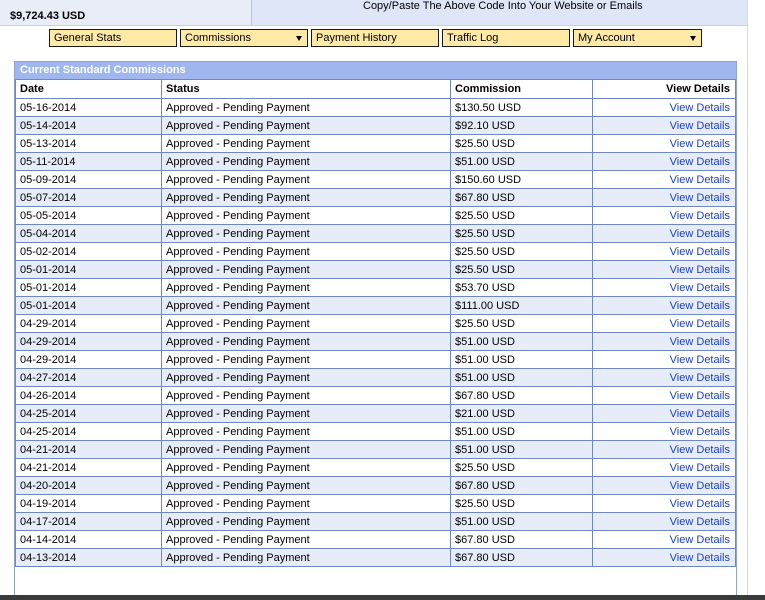 The width and height of the screenshot is (765, 600). I want to click on dropdown-arrow-icon, so click(299, 38).